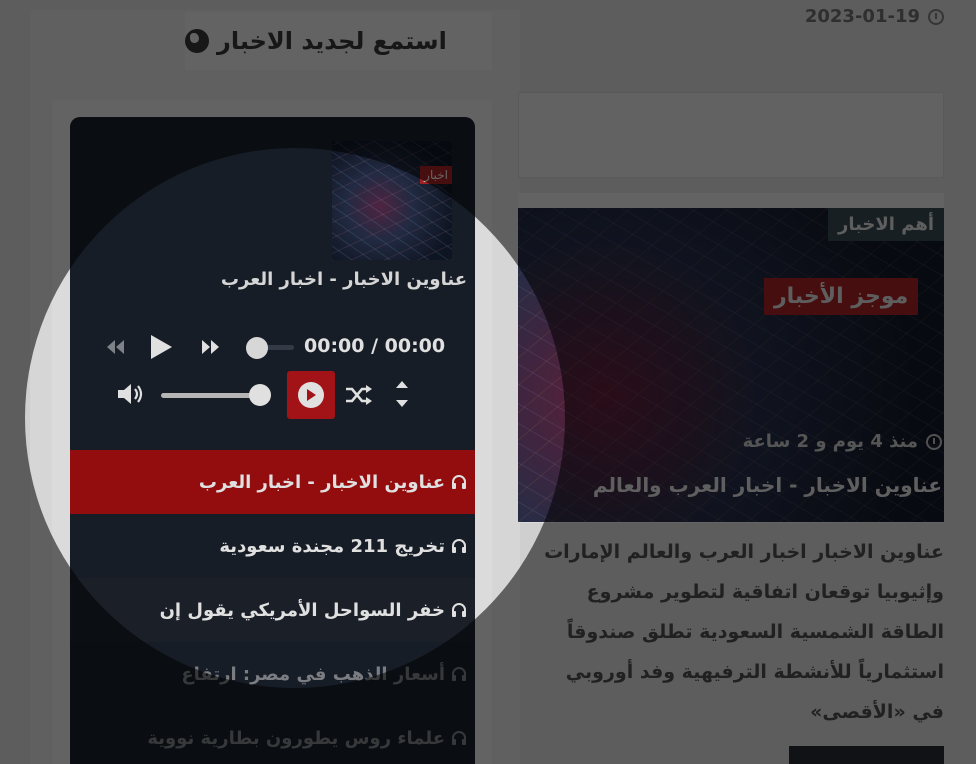 The image size is (976, 764). I want to click on category-tag: أهم الاخبار, so click(885, 224).